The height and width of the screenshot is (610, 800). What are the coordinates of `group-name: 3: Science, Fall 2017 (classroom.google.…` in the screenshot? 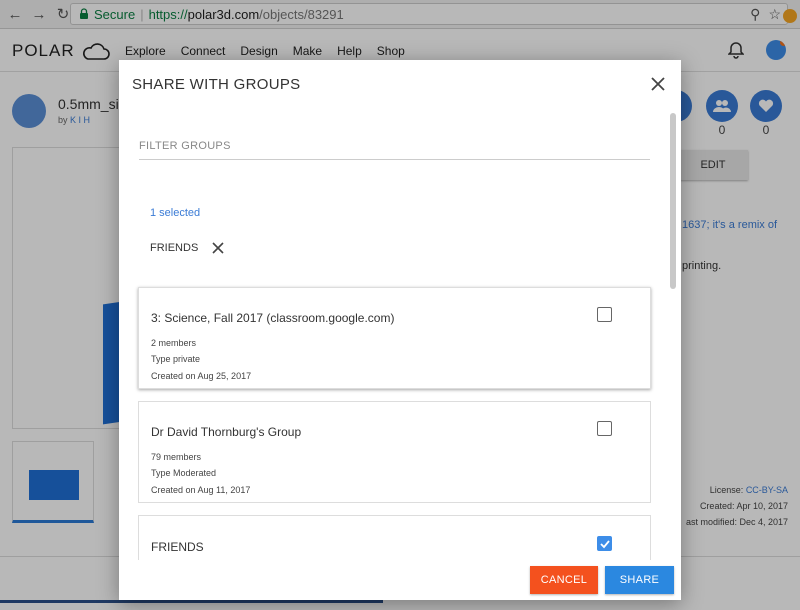 It's located at (273, 318).